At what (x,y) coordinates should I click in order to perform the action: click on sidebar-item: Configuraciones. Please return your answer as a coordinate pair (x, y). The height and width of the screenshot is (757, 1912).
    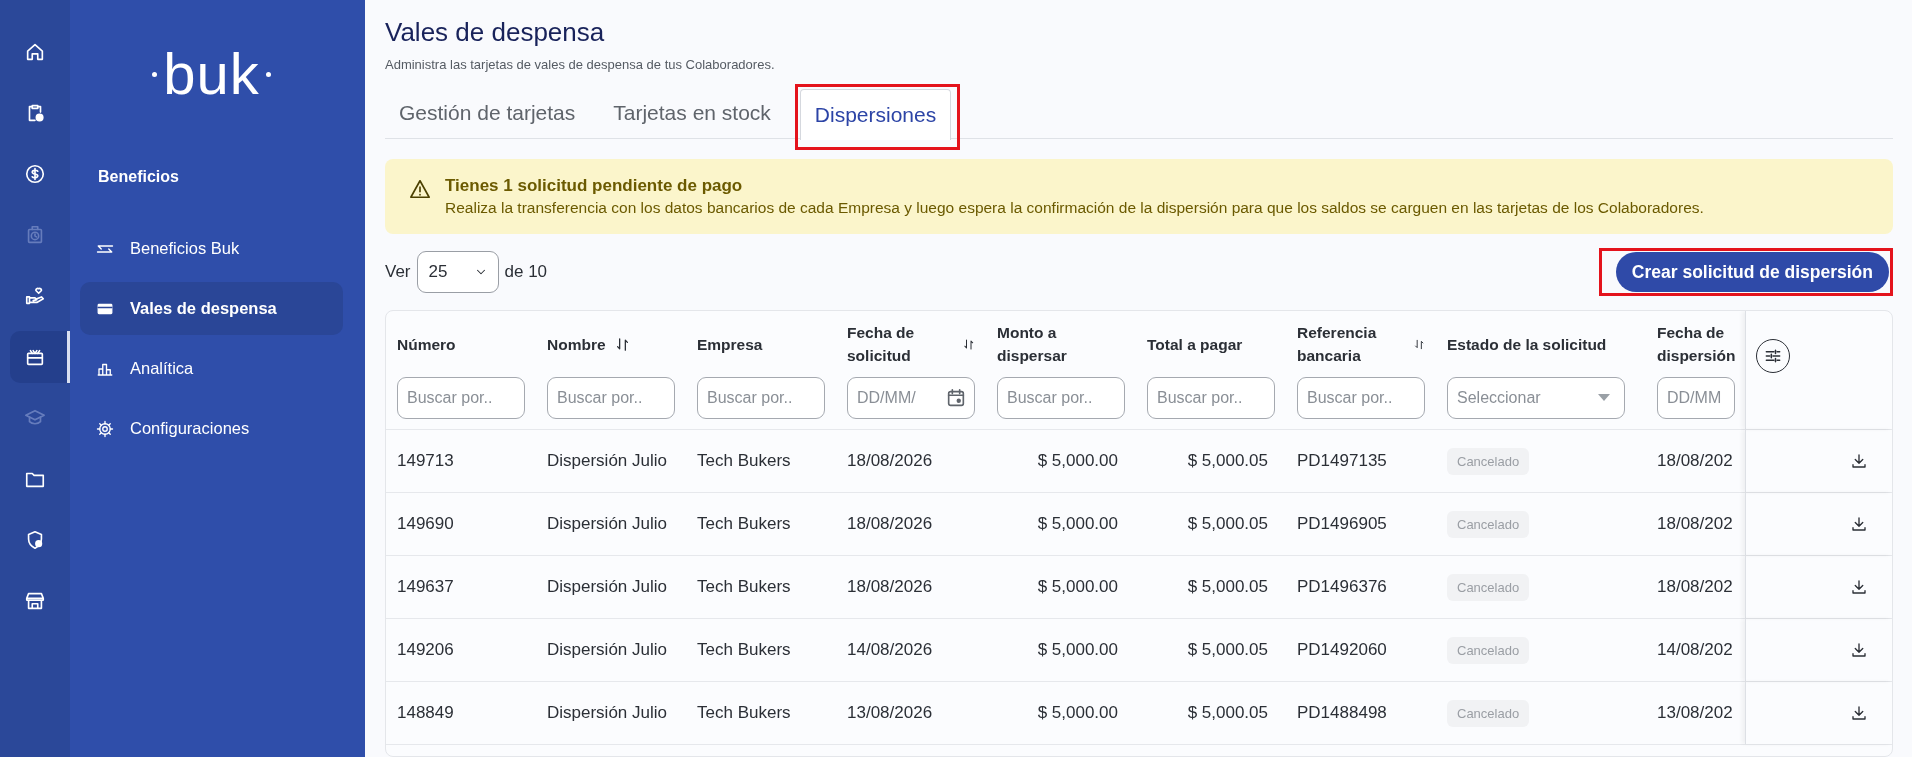
    Looking at the image, I should click on (211, 428).